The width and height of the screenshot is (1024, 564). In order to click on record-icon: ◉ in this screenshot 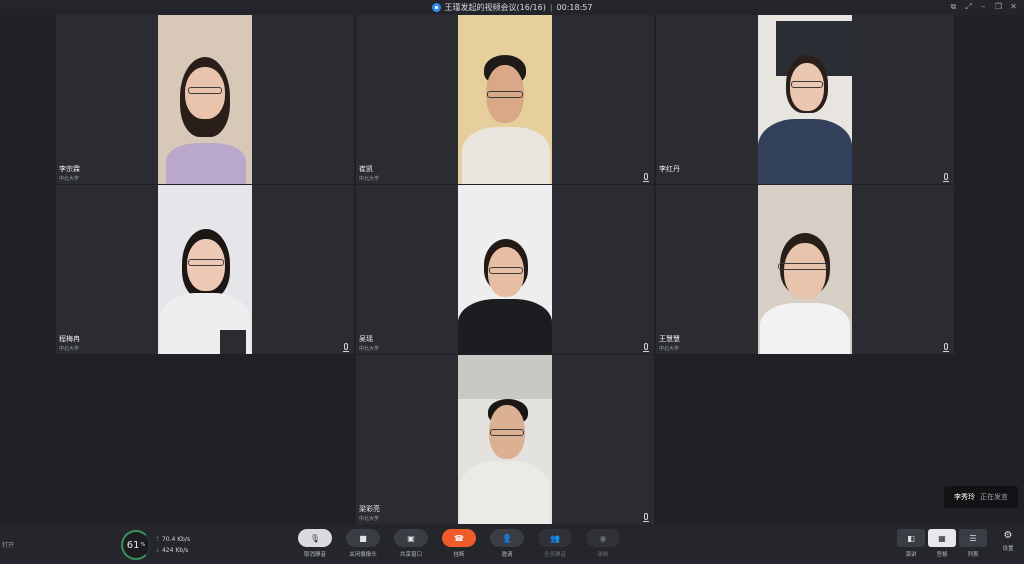, I will do `click(603, 538)`.